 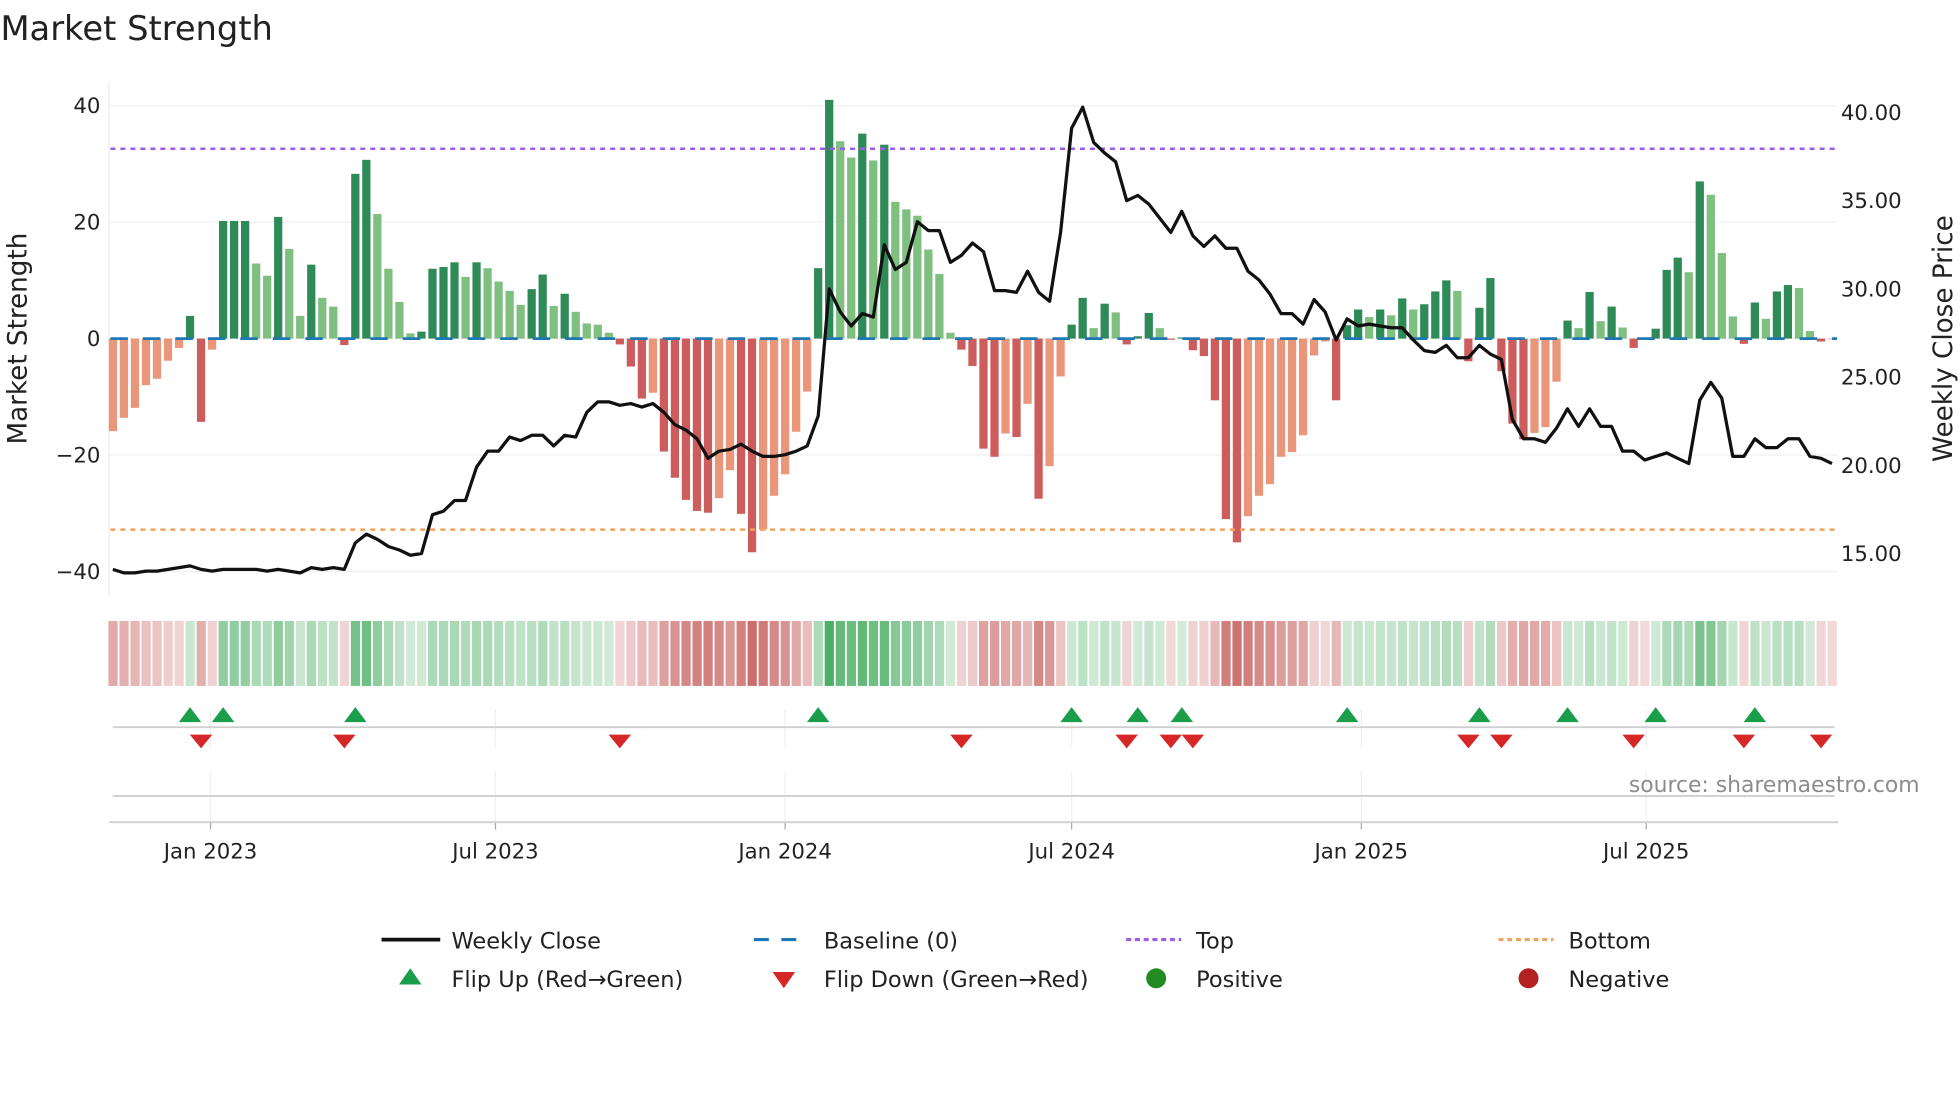 What do you see at coordinates (94, 339) in the screenshot?
I see `left-tick-label: 0` at bounding box center [94, 339].